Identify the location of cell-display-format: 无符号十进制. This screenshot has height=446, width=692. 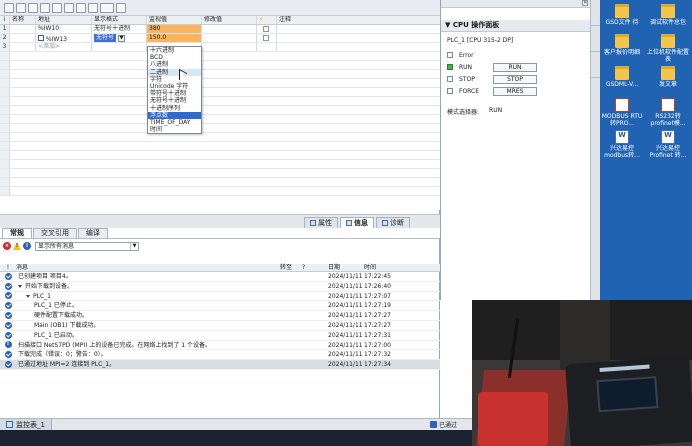
(119, 29).